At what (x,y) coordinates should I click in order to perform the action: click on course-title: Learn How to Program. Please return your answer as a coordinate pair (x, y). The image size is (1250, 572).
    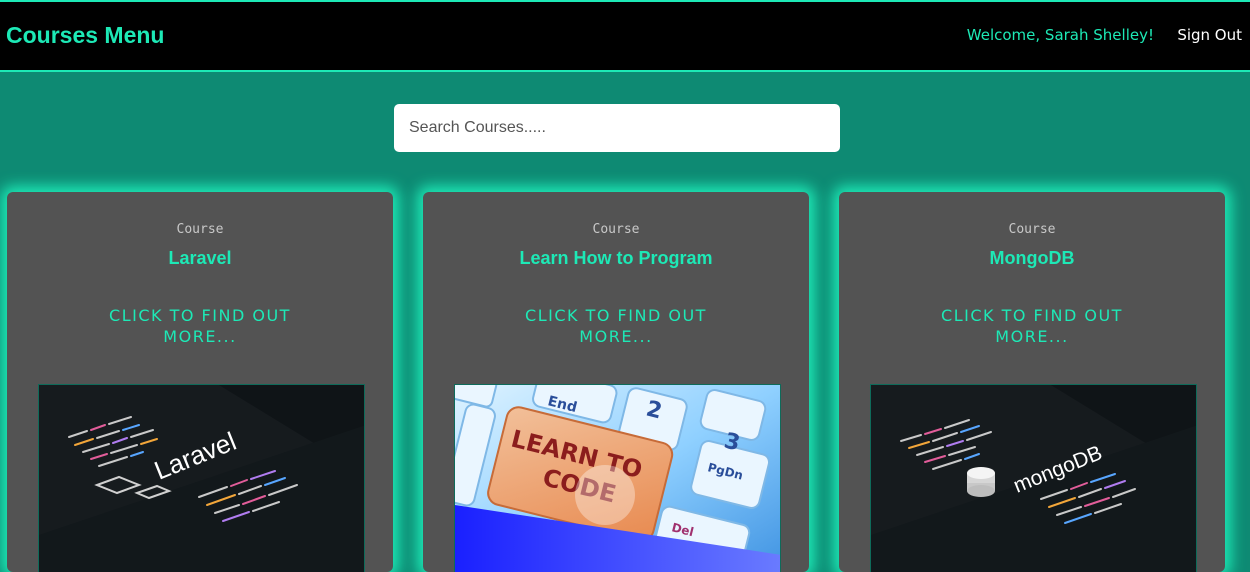
    Looking at the image, I should click on (616, 258).